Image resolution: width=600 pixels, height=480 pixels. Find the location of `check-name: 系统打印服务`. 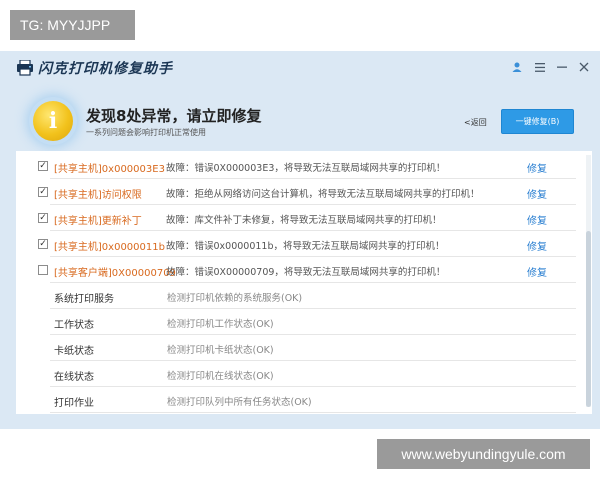

check-name: 系统打印服务 is located at coordinates (84, 299).